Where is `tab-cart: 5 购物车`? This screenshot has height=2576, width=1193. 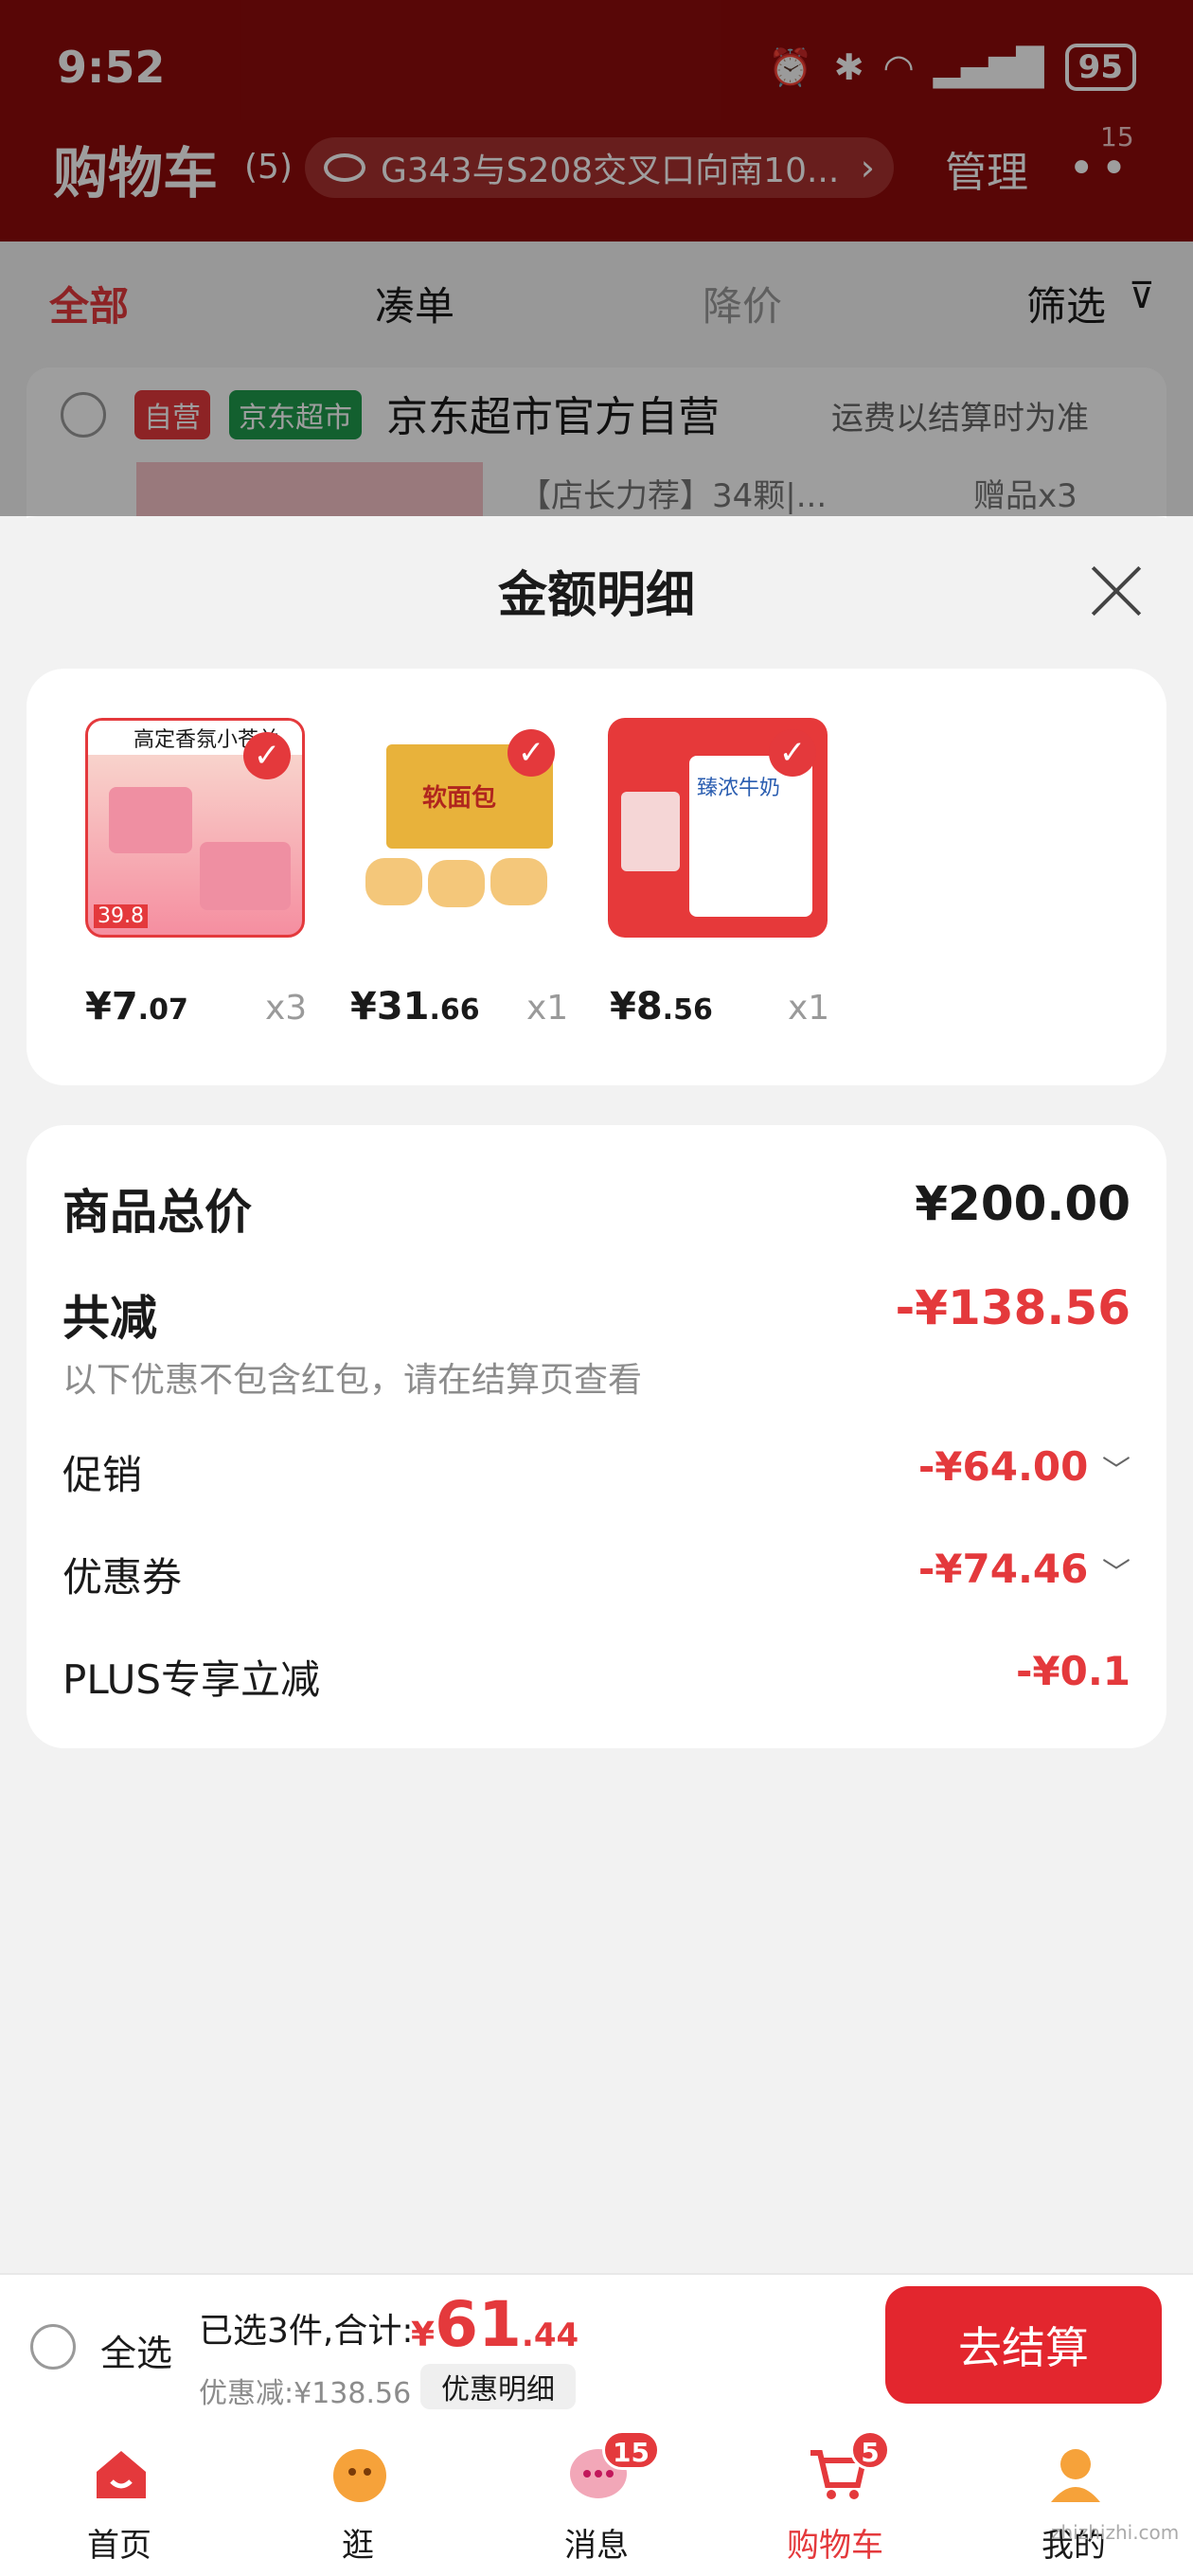 tab-cart: 5 购物车 is located at coordinates (835, 2500).